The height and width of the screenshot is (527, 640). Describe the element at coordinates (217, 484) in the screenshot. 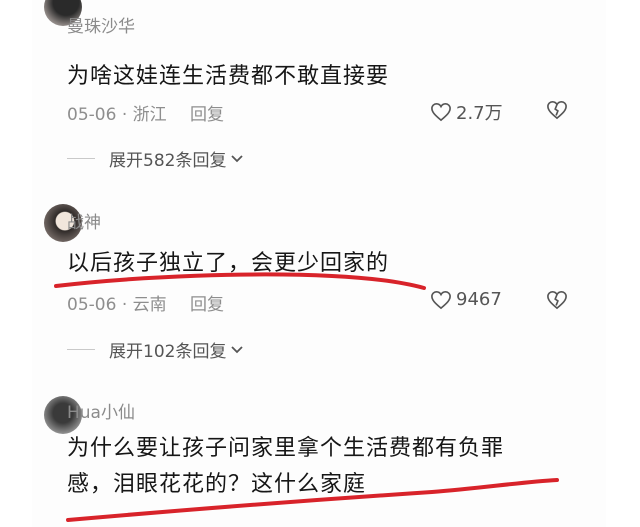

I see `comment-text-line: 感，泪眼花花的？这什么家庭` at that location.